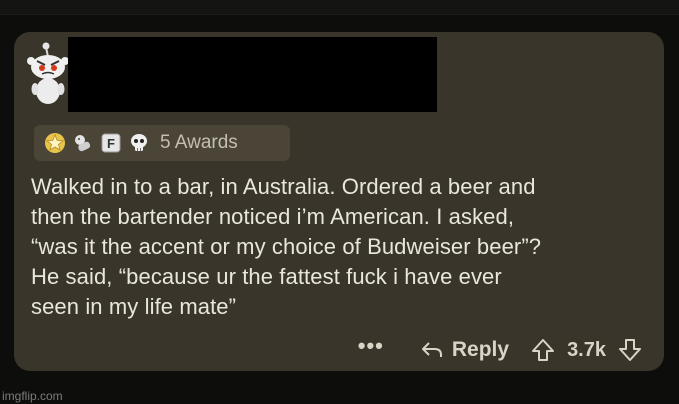 The image size is (679, 404). I want to click on awards-count-label: 5 Awards, so click(199, 142).